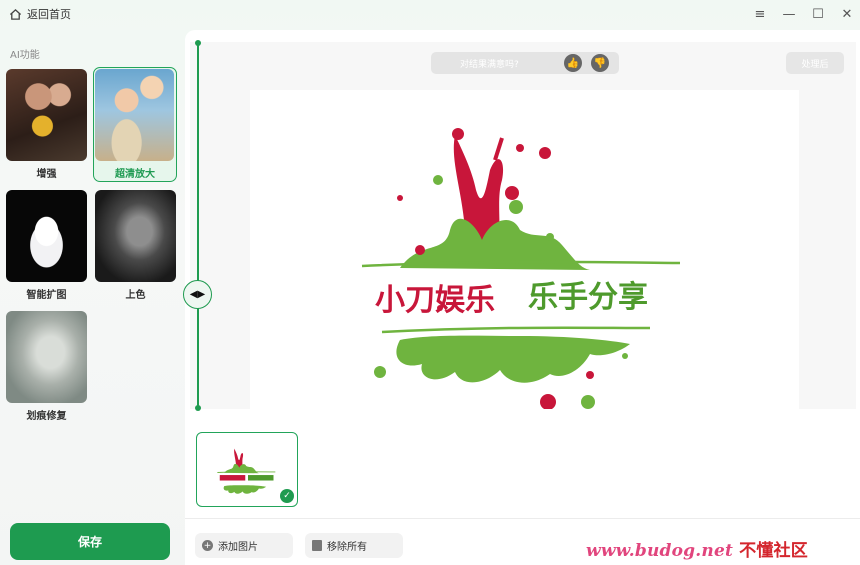 The height and width of the screenshot is (565, 860). I want to click on back-home-label: 返回首页, so click(49, 14).